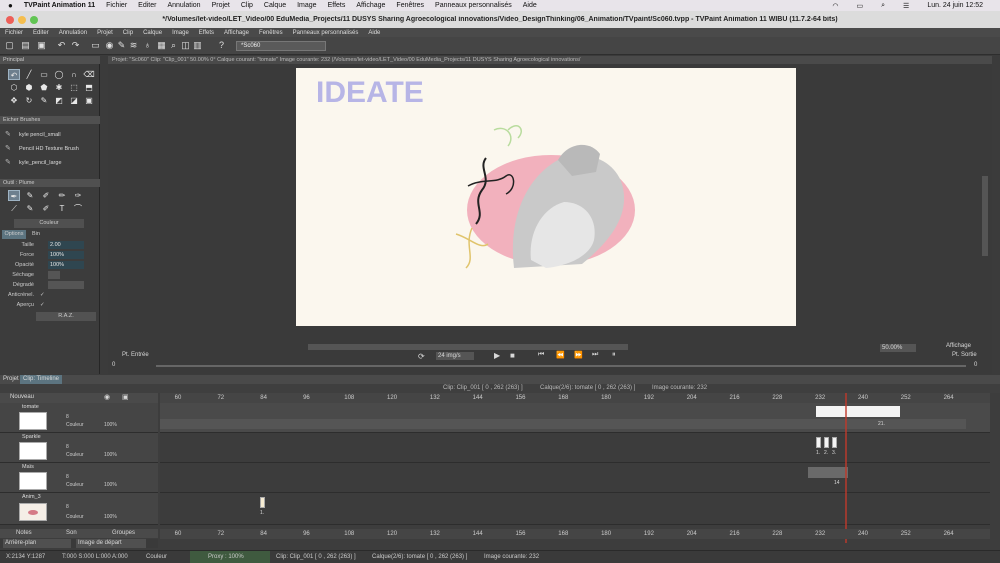 This screenshot has height=563, width=1000. Describe the element at coordinates (29, 74) in the screenshot. I see `line-tool-icon: ╱` at that location.